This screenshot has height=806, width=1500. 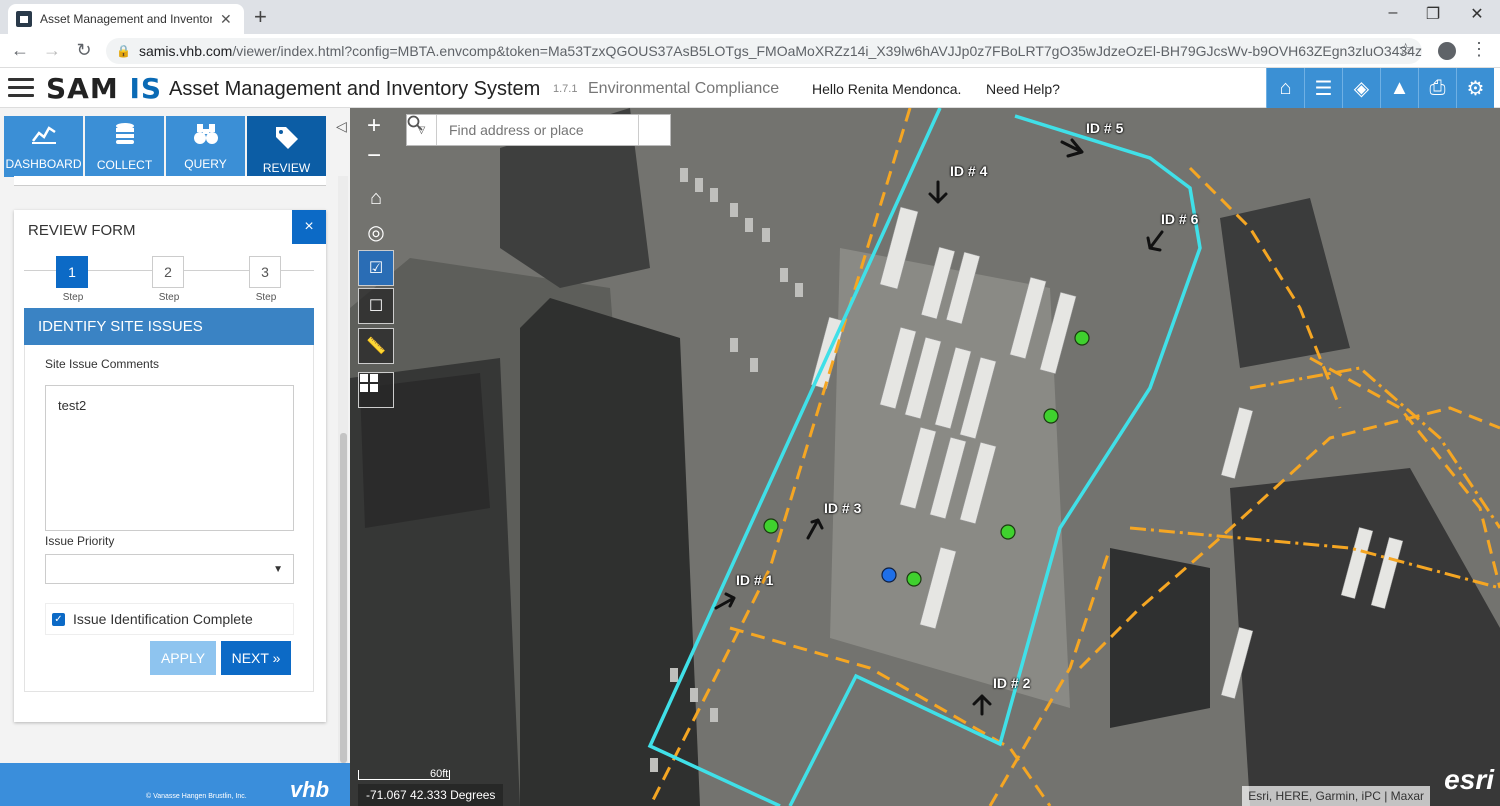 What do you see at coordinates (376, 232) in the screenshot?
I see `locate-icon: ◎` at bounding box center [376, 232].